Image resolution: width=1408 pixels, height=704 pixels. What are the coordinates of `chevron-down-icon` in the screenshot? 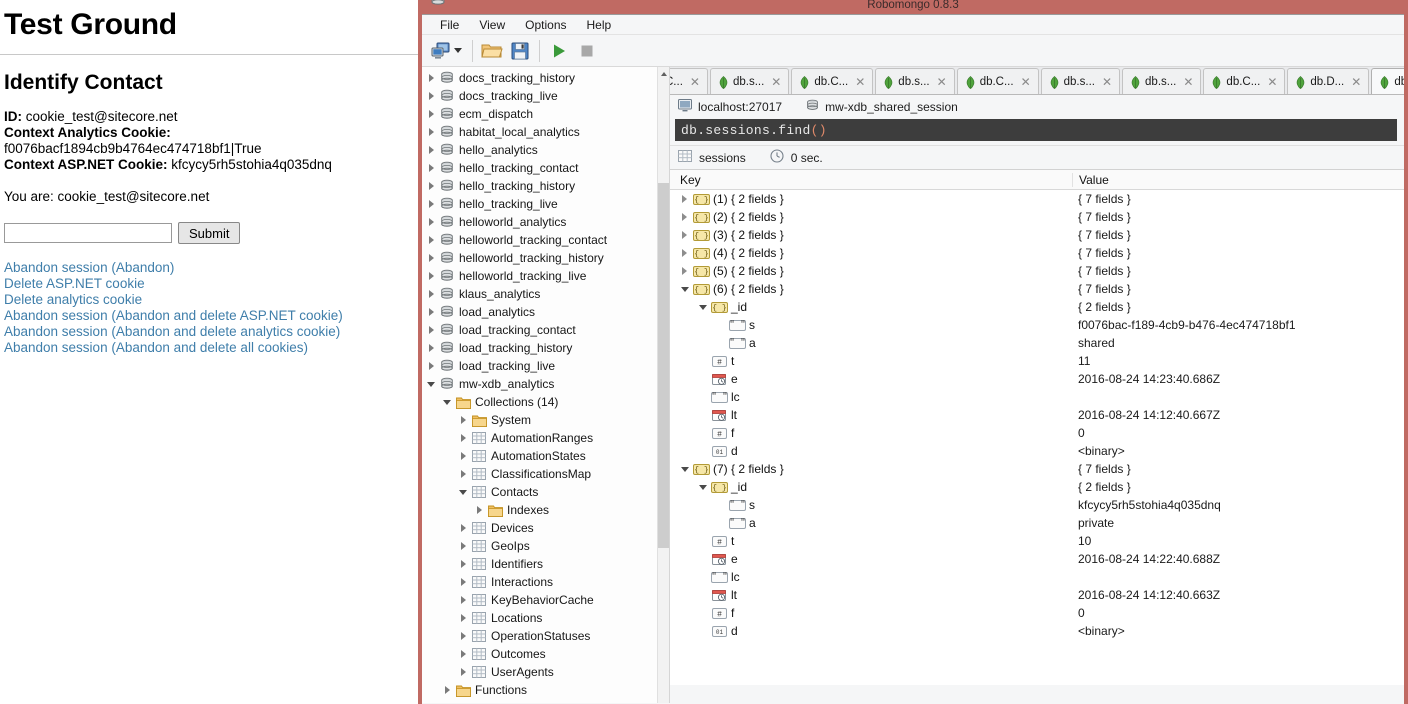 It's located at (458, 50).